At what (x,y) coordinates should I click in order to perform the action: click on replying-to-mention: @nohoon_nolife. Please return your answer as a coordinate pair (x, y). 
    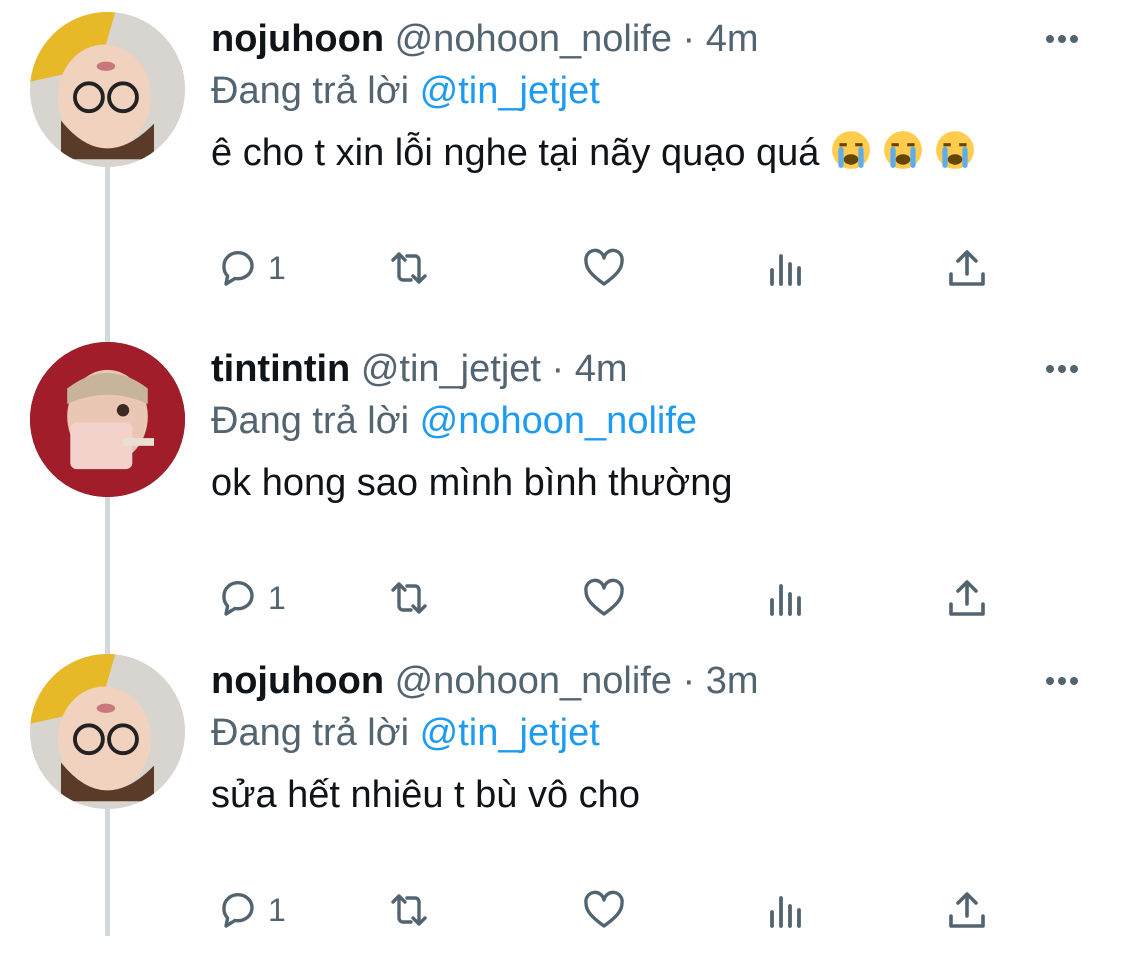
    Looking at the image, I should click on (558, 421).